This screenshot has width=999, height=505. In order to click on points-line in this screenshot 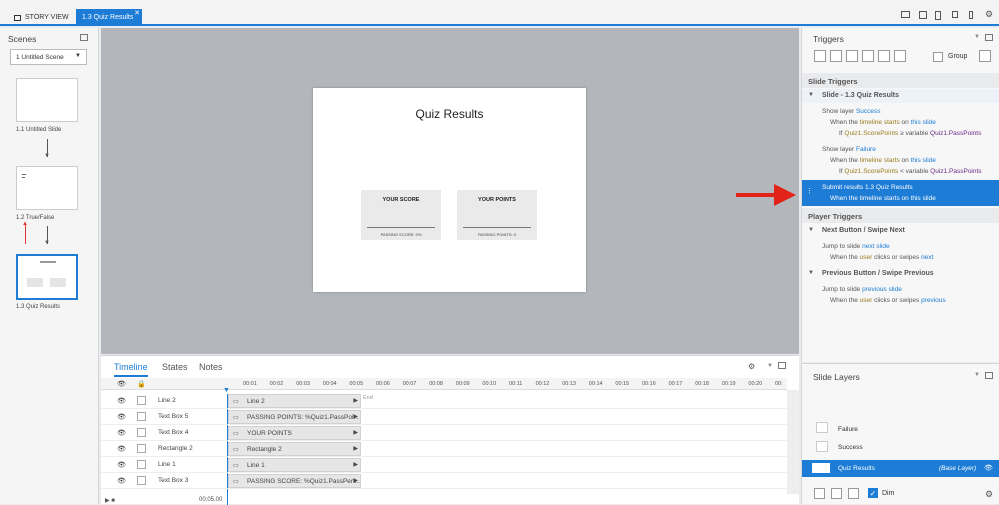, I will do `click(497, 227)`.